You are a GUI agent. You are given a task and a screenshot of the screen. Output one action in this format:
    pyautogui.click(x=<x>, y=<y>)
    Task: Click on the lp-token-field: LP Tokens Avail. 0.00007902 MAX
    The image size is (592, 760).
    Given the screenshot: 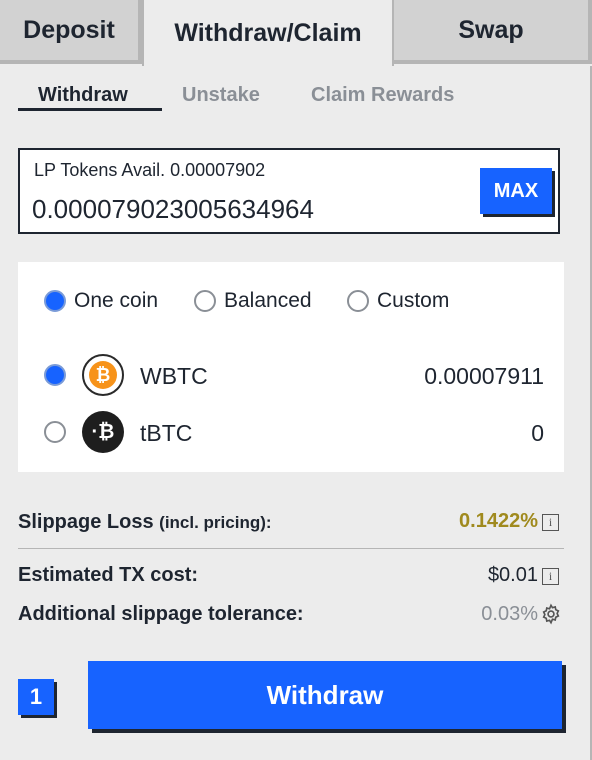 What is the action you would take?
    pyautogui.click(x=289, y=191)
    